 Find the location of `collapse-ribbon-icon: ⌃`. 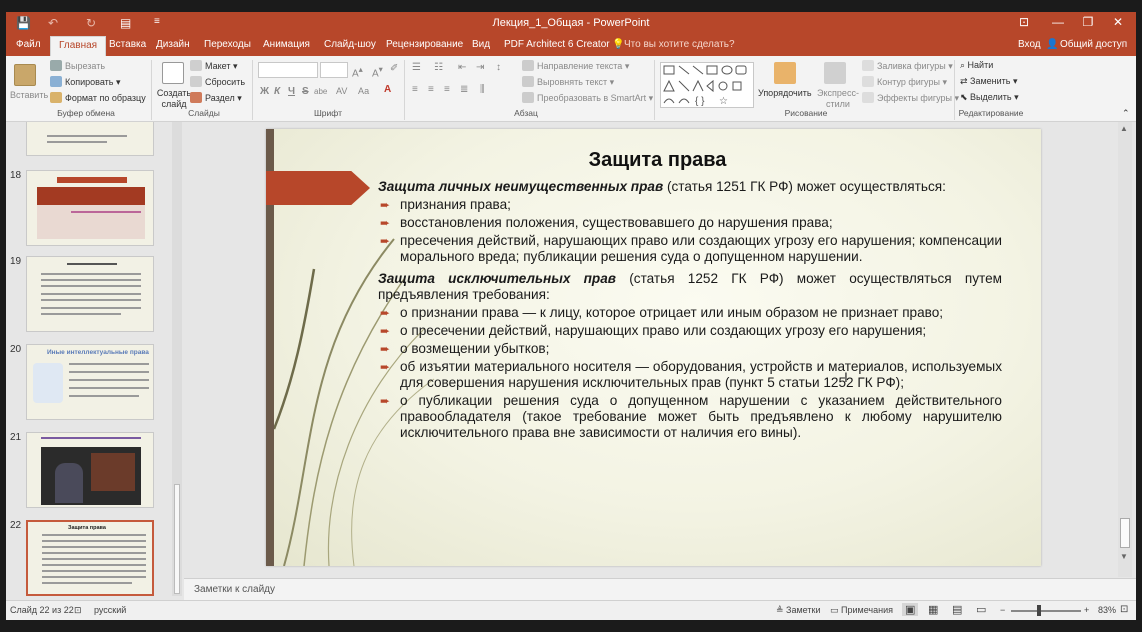

collapse-ribbon-icon: ⌃ is located at coordinates (1126, 113).